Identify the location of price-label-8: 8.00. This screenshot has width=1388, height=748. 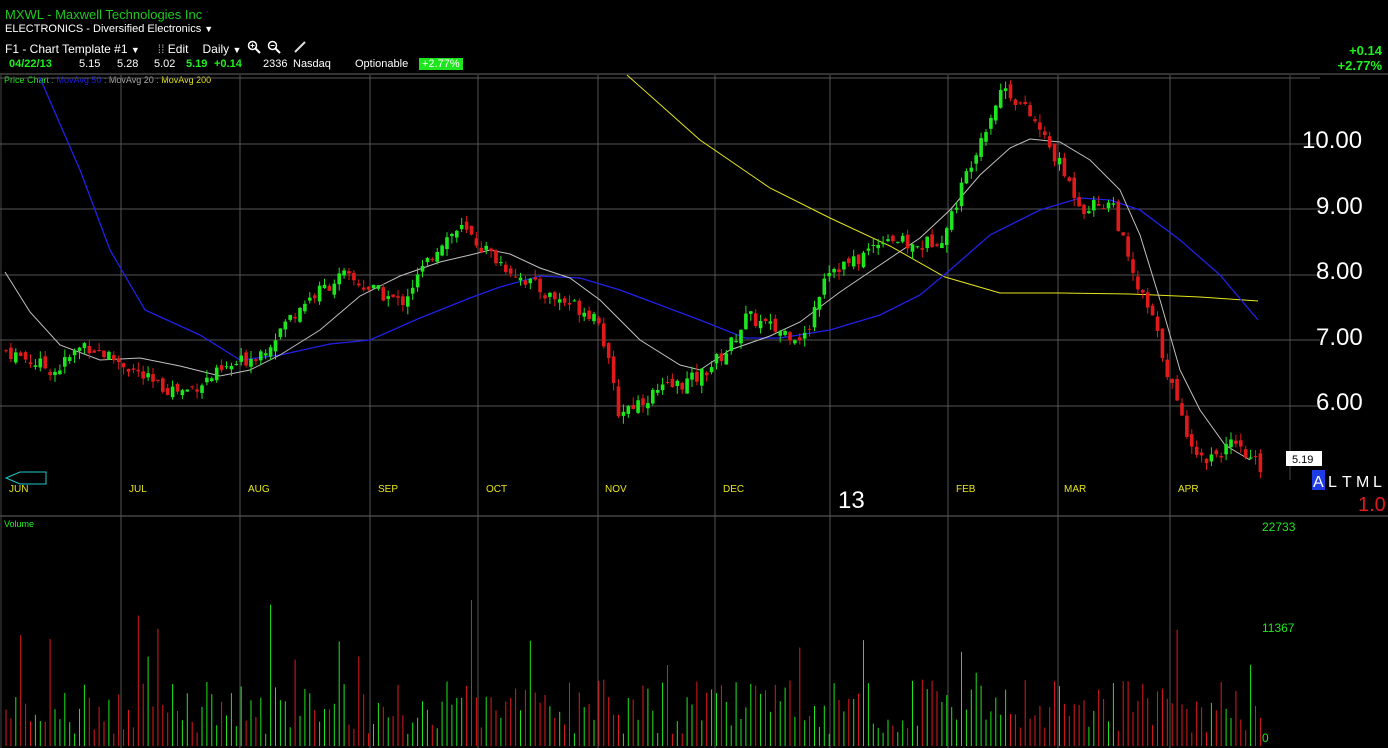
(1339, 271).